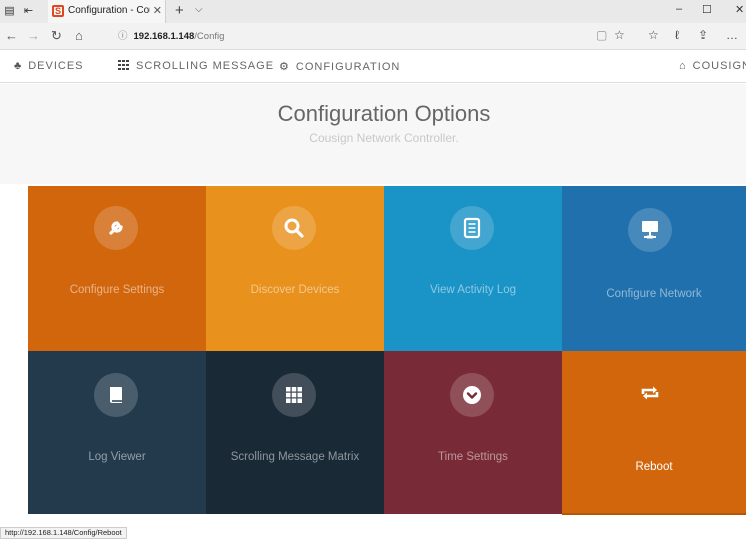  Describe the element at coordinates (683, 66) in the screenshot. I see `home-brand-icon: ⌂` at that location.